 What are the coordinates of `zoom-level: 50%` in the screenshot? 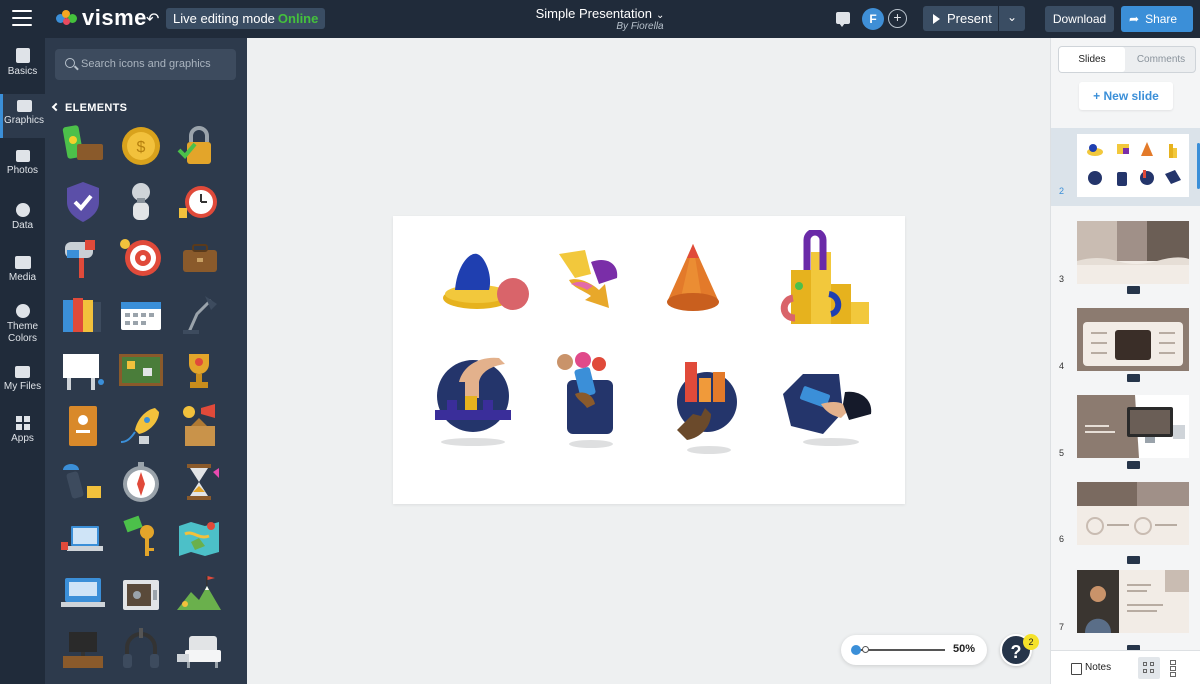 It's located at (964, 649).